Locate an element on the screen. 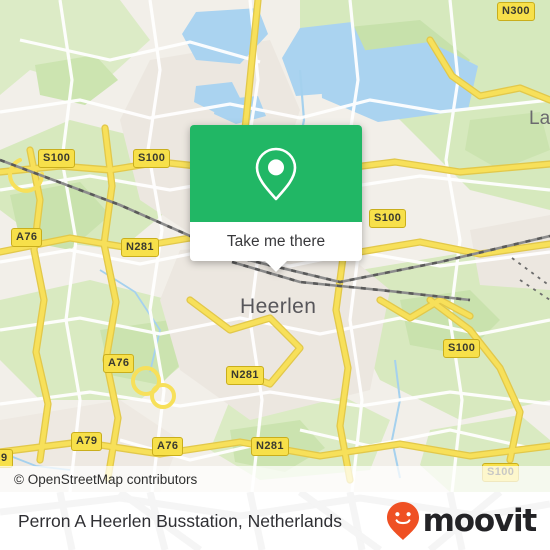  location-title: Perron A Heerlen Busstation, Netherlands is located at coordinates (180, 520).